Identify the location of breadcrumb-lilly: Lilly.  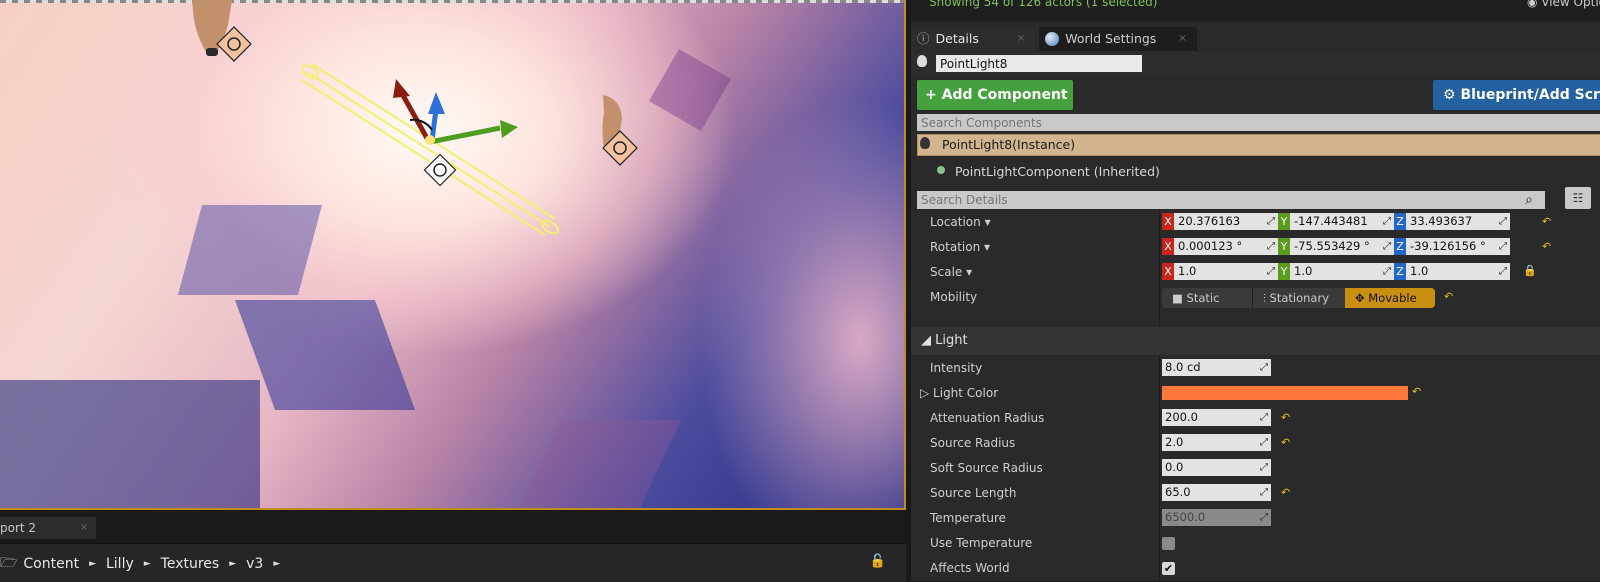
(120, 564).